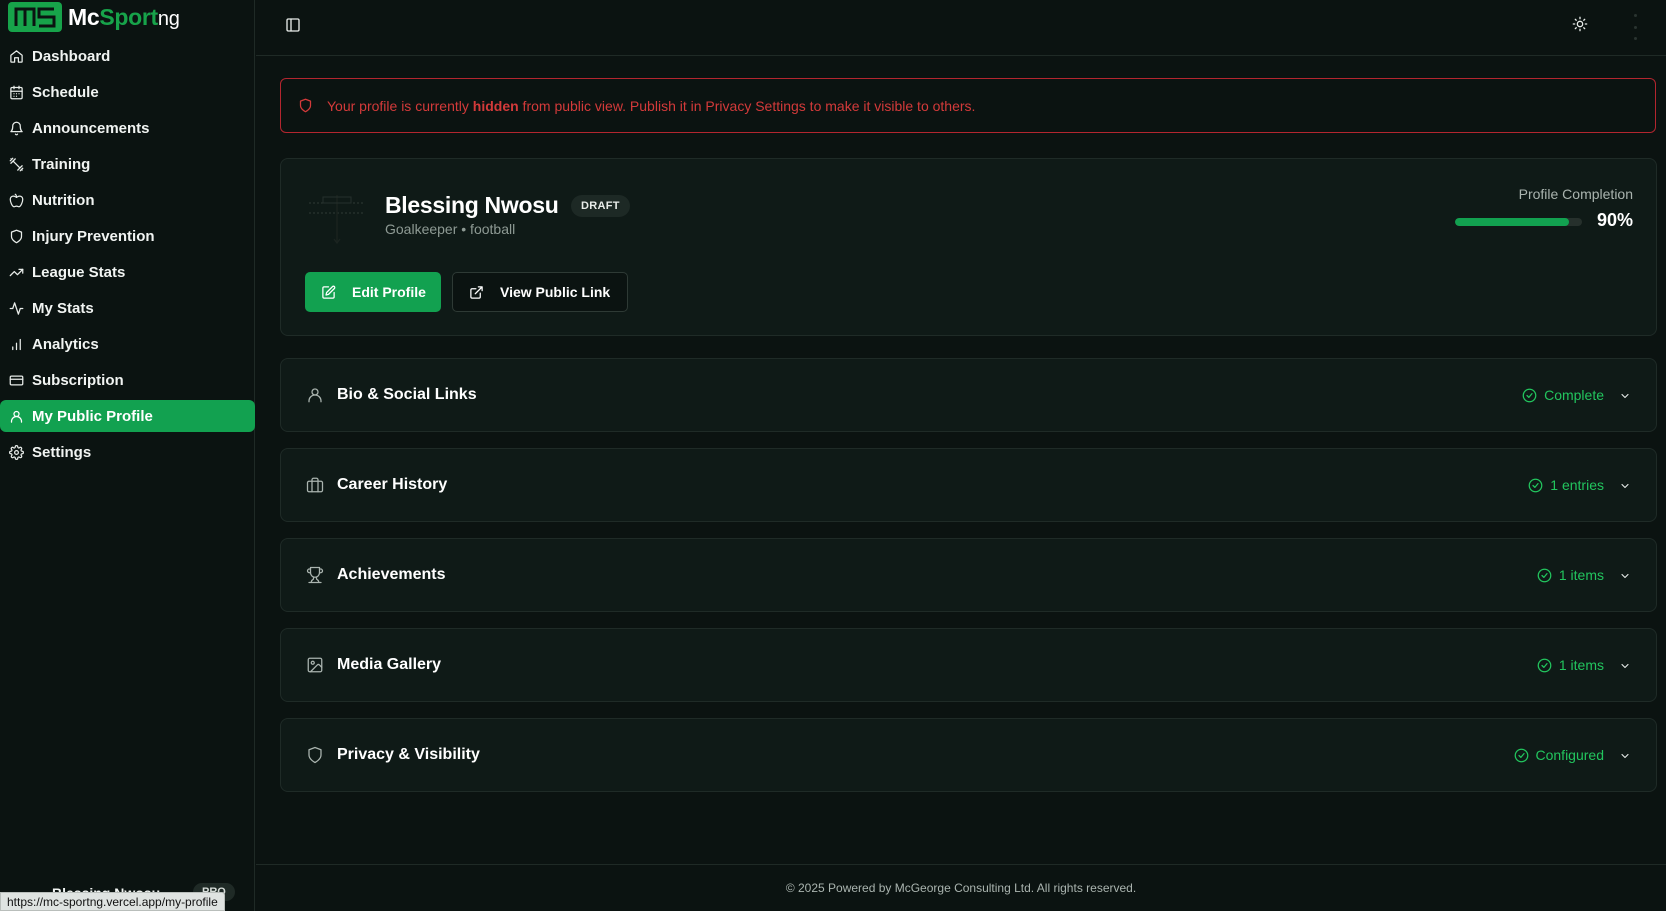 The image size is (1666, 911). What do you see at coordinates (62, 452) in the screenshot?
I see `sidebar-item-label: Settings` at bounding box center [62, 452].